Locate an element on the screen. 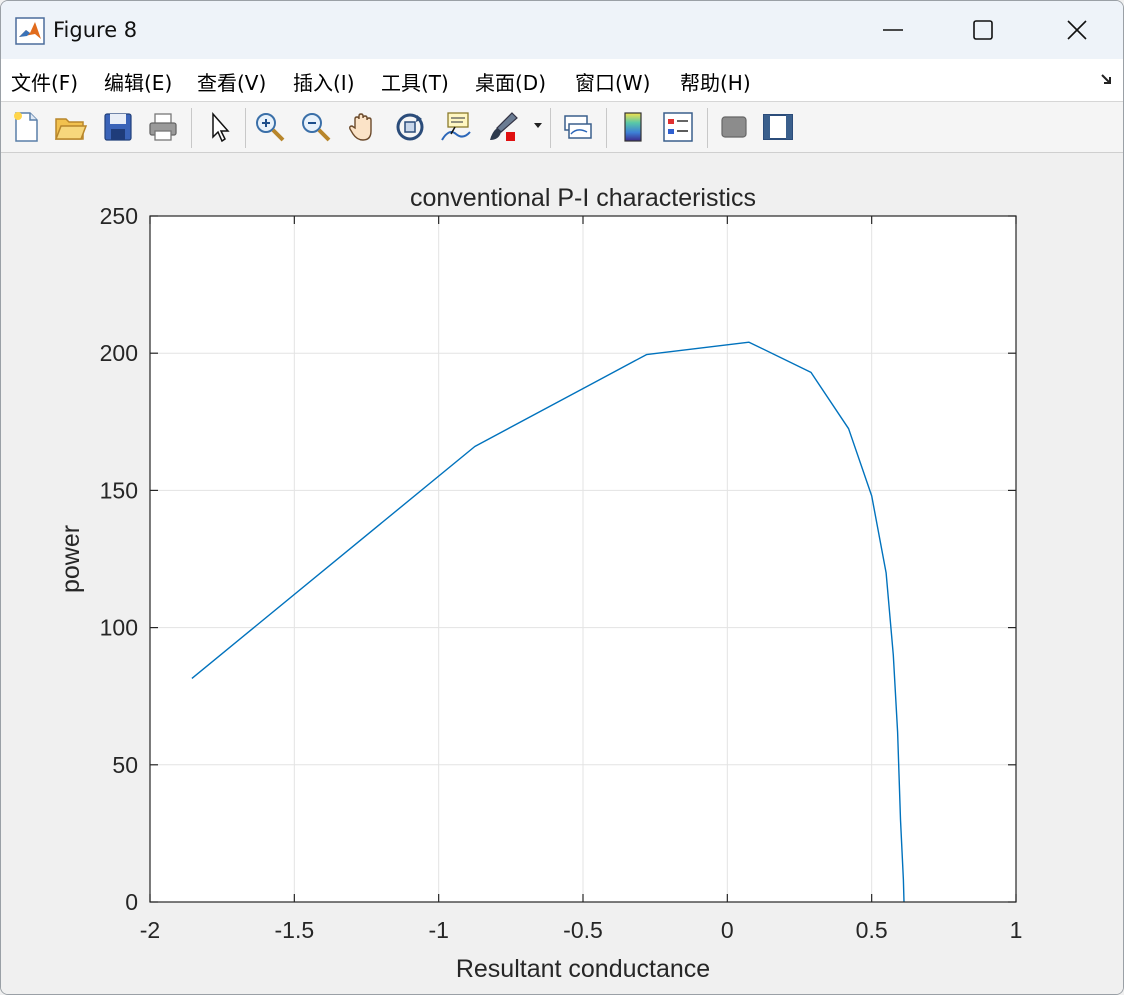 The height and width of the screenshot is (995, 1124). x-tick-label: -1.5 is located at coordinates (295, 930).